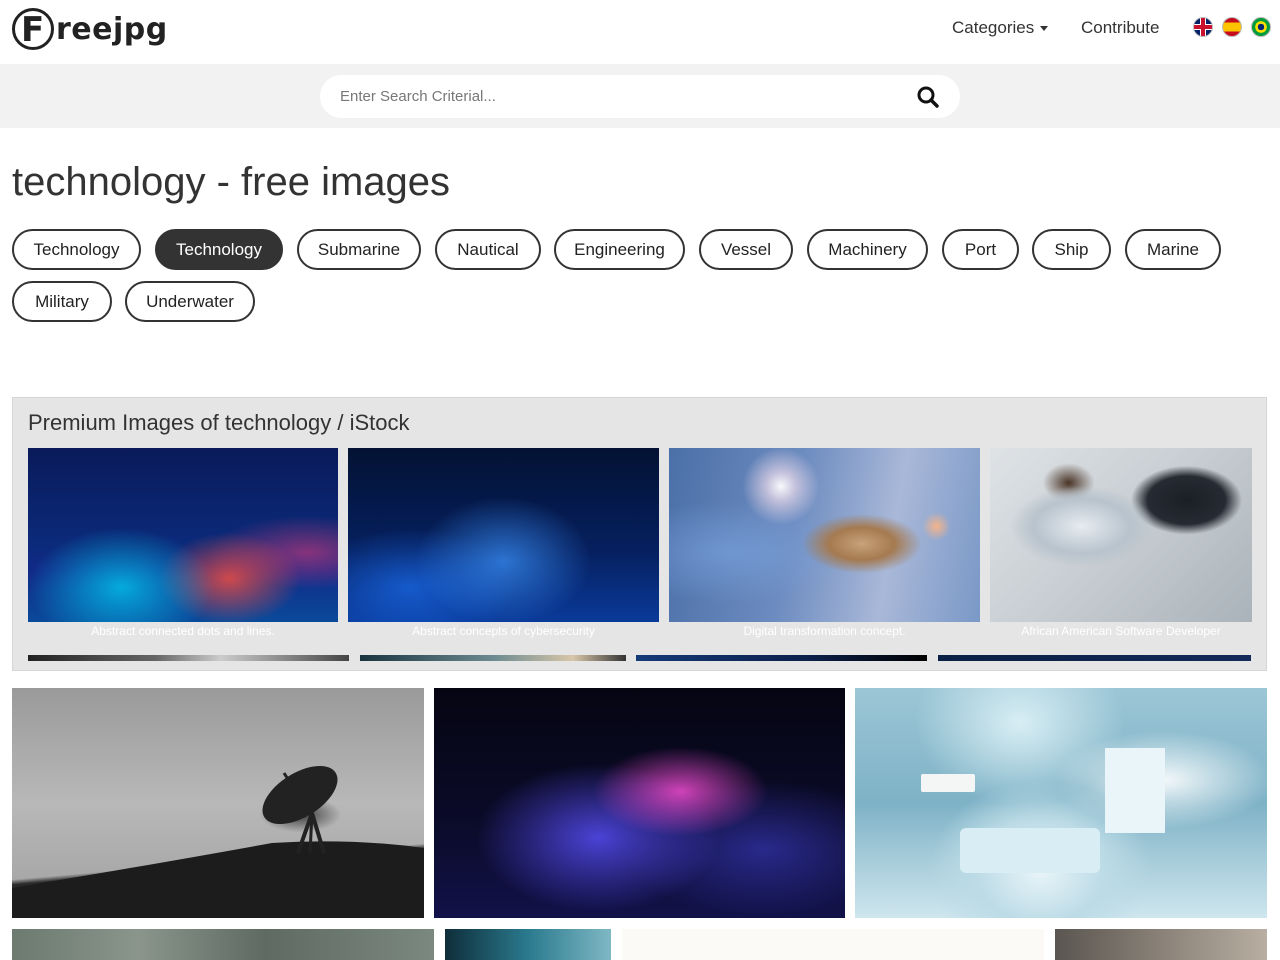 This screenshot has width=1280, height=960. What do you see at coordinates (190, 301) in the screenshot?
I see `tag-underwater: Underwater` at bounding box center [190, 301].